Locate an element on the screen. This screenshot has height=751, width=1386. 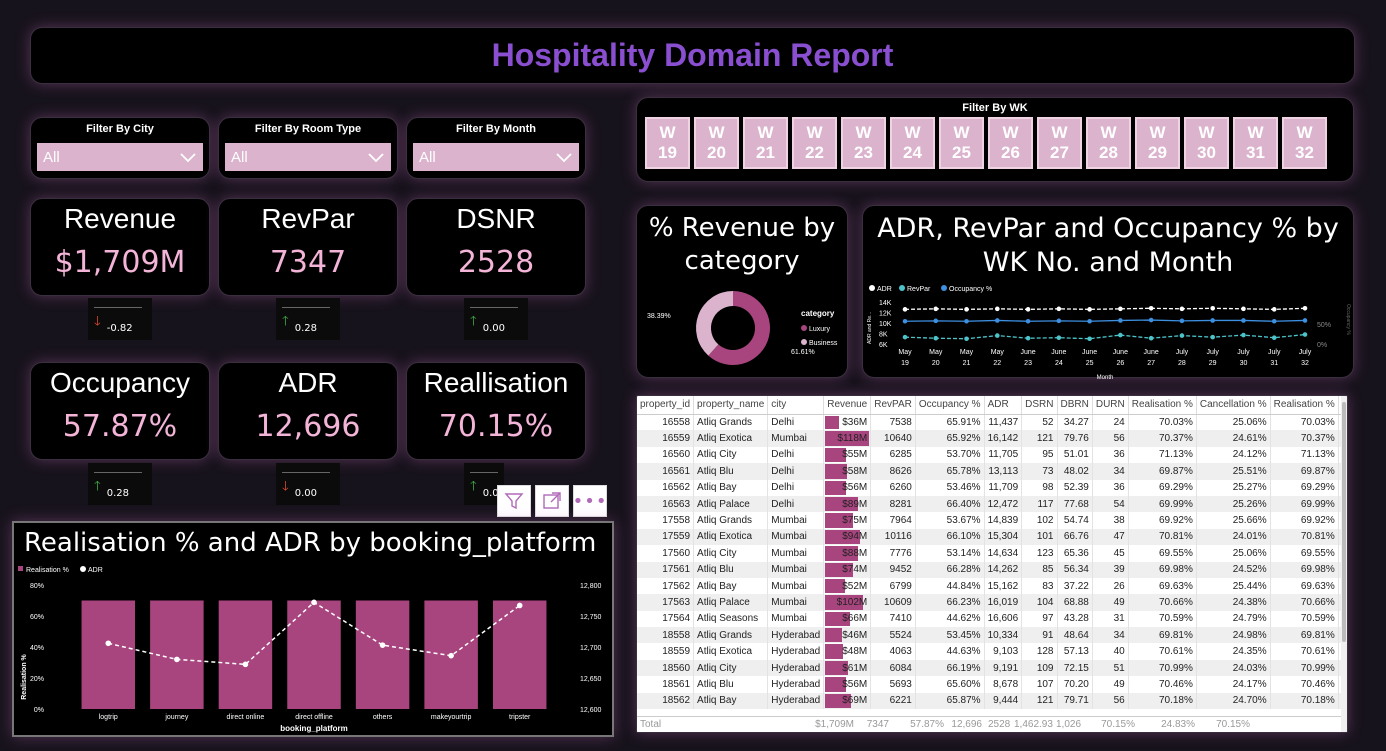
week-button-30: W 30 is located at coordinates (1206, 143).